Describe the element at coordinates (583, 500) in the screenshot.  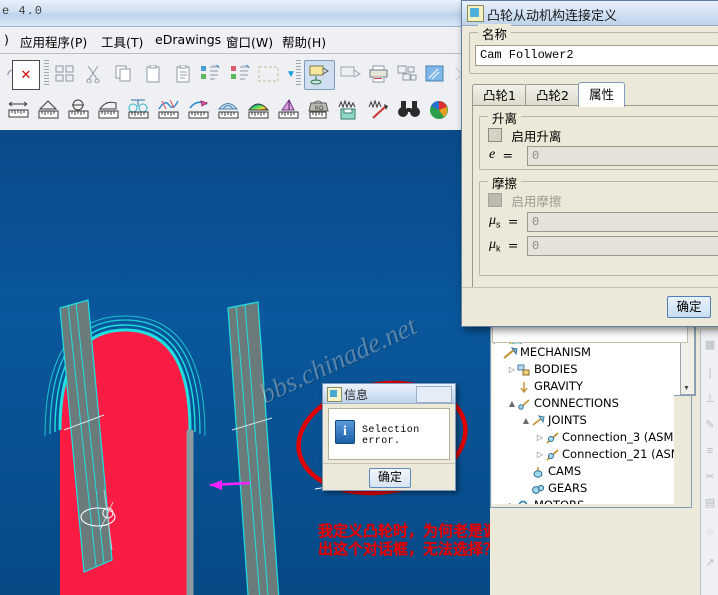
I see `tree-item: ▷ MOTORS` at that location.